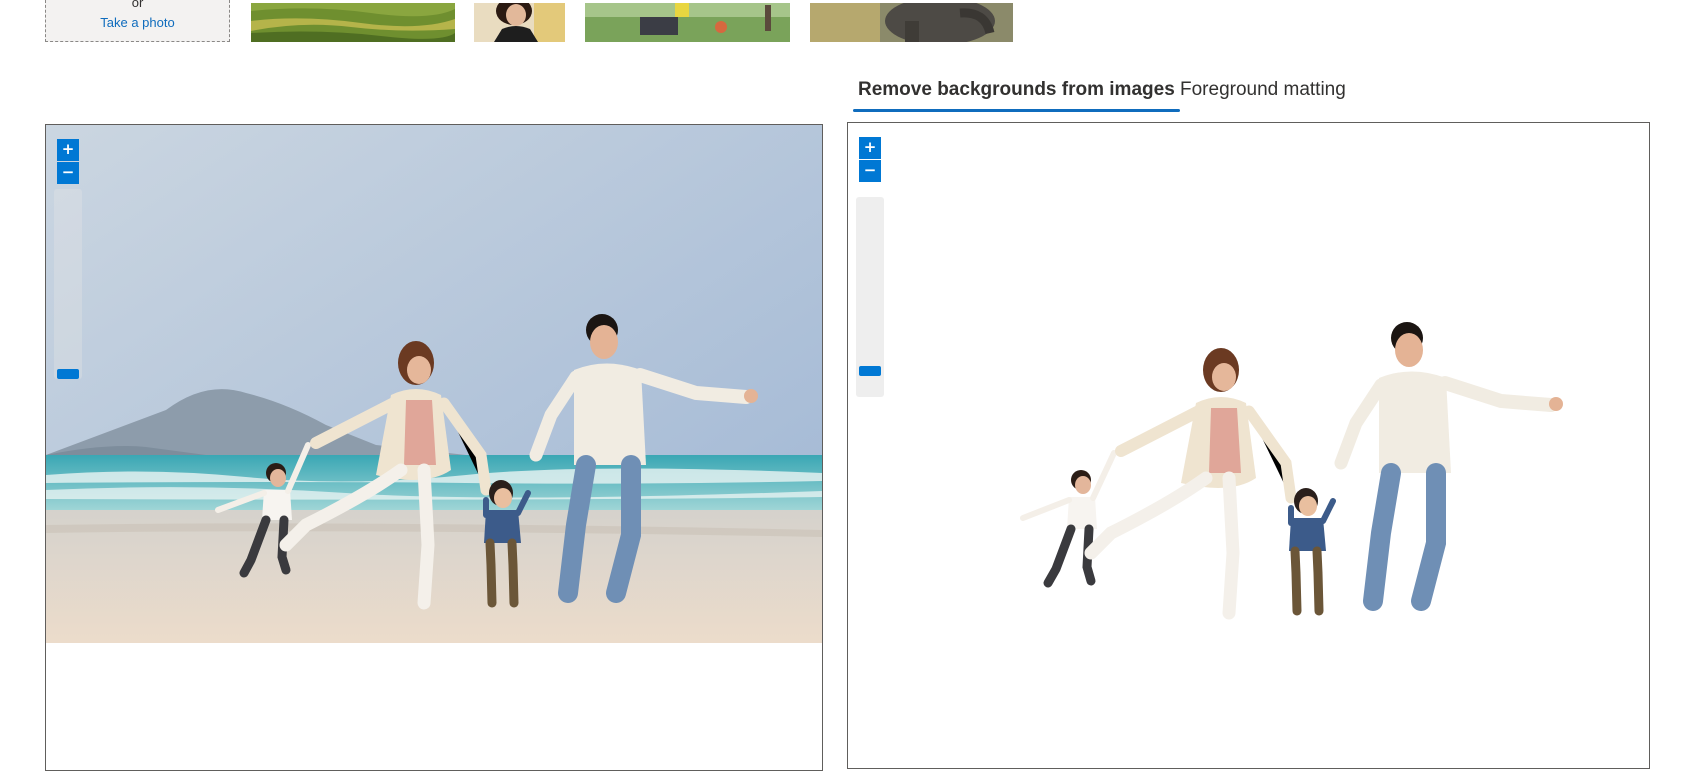 The width and height of the screenshot is (1684, 781). What do you see at coordinates (137, 5) in the screenshot?
I see `or-label: or` at bounding box center [137, 5].